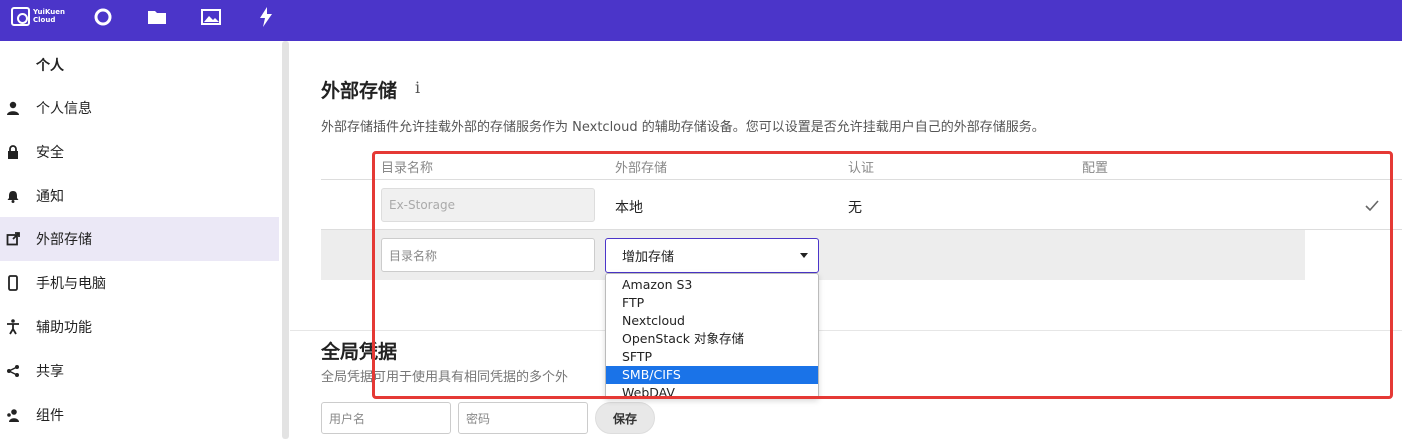 Image resolution: width=1402 pixels, height=439 pixels. What do you see at coordinates (1095, 168) in the screenshot?
I see `column-header-configuration: 配置` at bounding box center [1095, 168].